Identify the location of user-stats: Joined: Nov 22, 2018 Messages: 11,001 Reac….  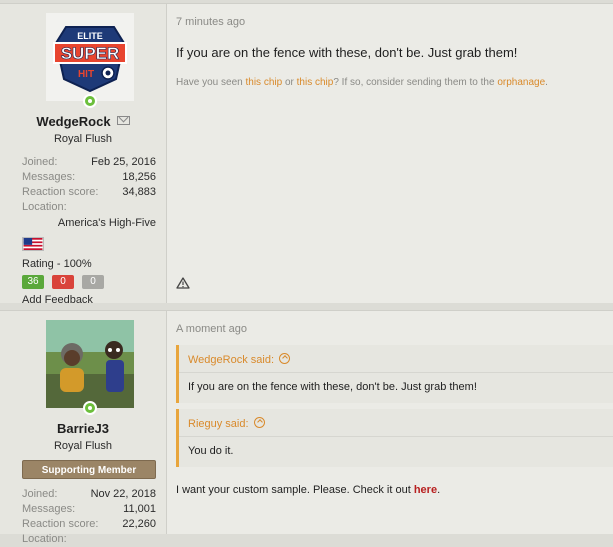
(89, 517).